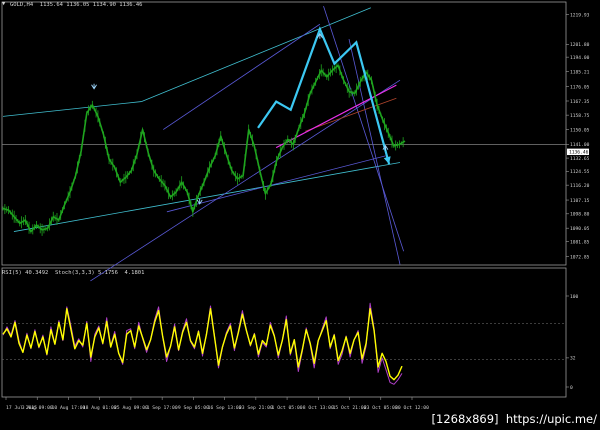  Describe the element at coordinates (580, 242) in the screenshot. I see `price-tick-label: 1081.85` at that location.